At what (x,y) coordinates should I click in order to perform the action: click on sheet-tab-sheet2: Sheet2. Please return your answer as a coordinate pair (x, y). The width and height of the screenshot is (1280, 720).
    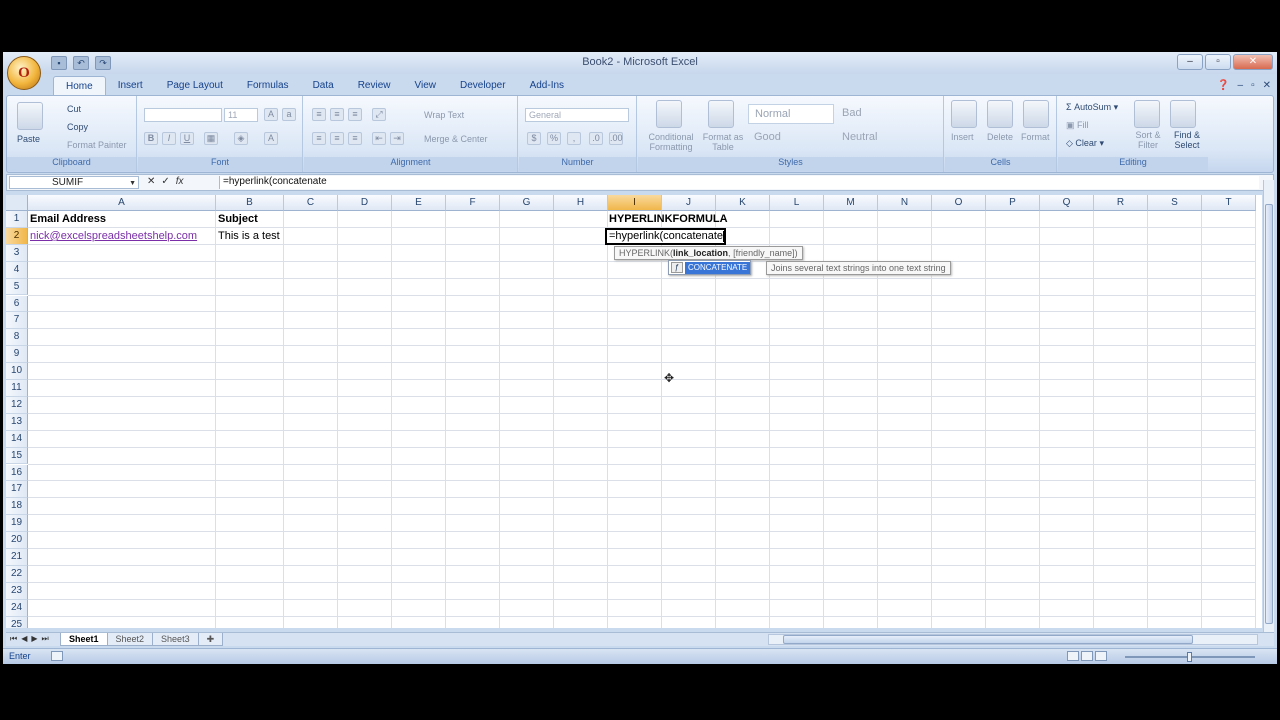
    Looking at the image, I should click on (130, 639).